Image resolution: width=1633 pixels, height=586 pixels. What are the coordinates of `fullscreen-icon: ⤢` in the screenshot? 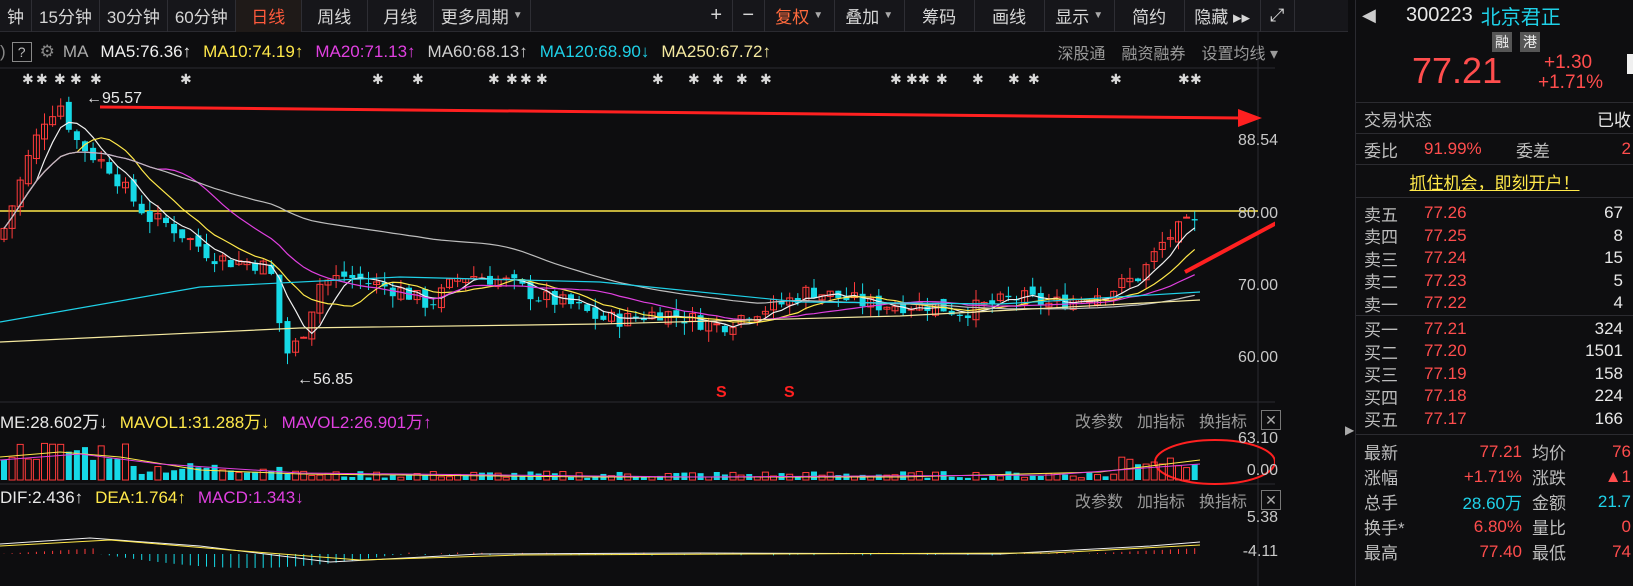 It's located at (1278, 16).